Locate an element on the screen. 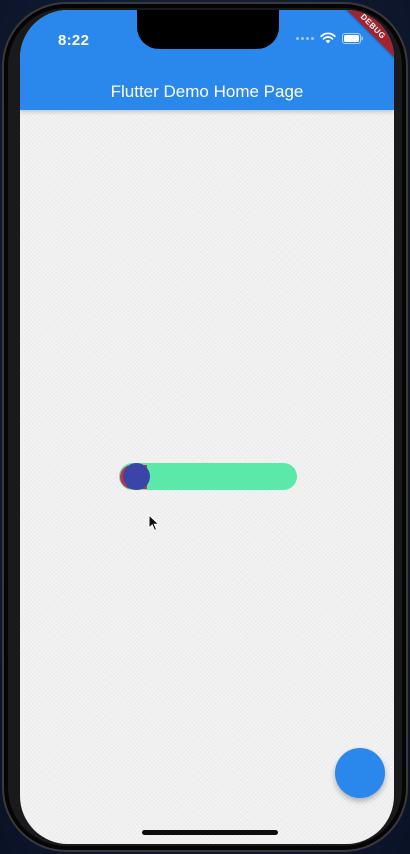 This screenshot has width=410, height=854. page-title: Flutter Demo Home Page is located at coordinates (207, 91).